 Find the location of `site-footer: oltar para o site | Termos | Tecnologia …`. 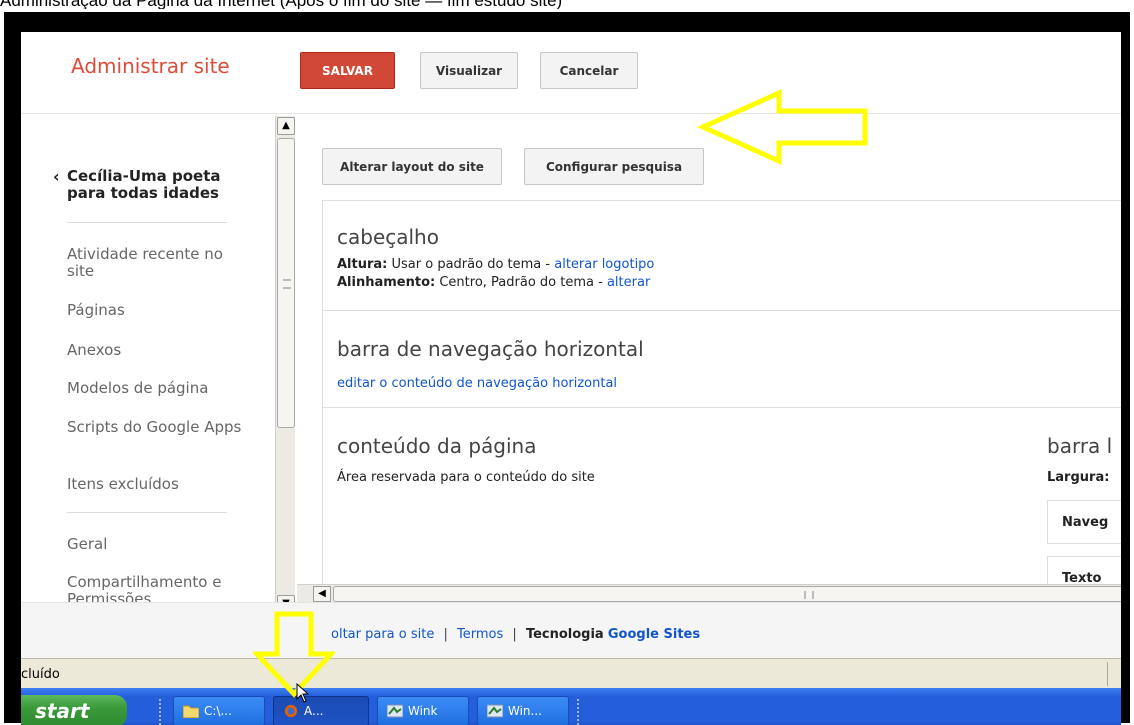

site-footer: oltar para o site | Termos | Tecnologia … is located at coordinates (571, 630).